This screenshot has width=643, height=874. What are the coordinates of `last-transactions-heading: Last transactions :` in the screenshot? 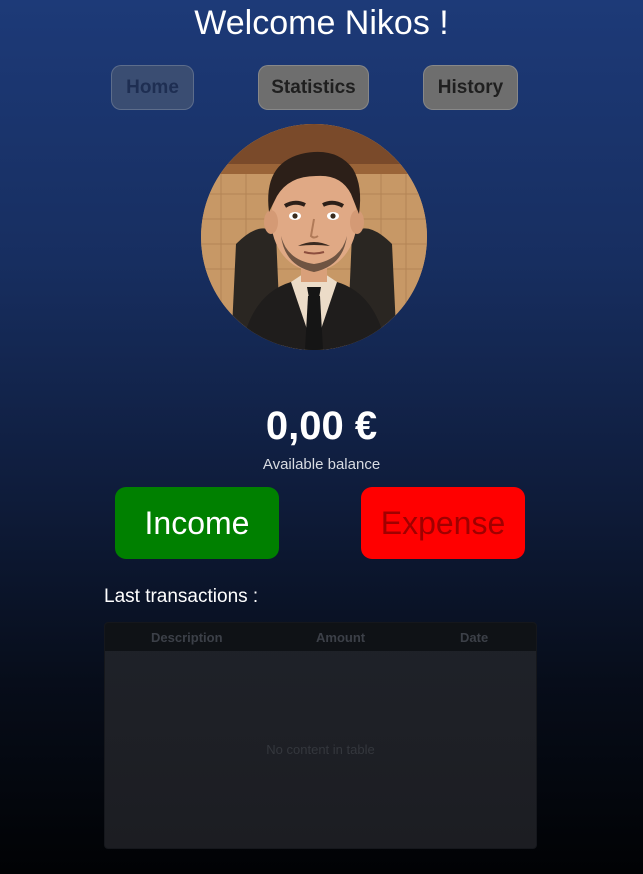 It's located at (181, 596).